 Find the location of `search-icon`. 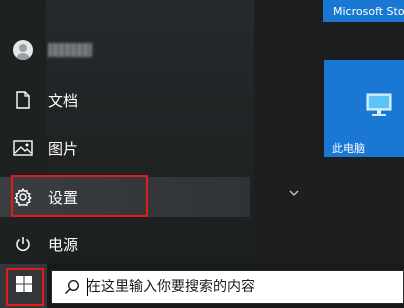

search-icon is located at coordinates (72, 287).